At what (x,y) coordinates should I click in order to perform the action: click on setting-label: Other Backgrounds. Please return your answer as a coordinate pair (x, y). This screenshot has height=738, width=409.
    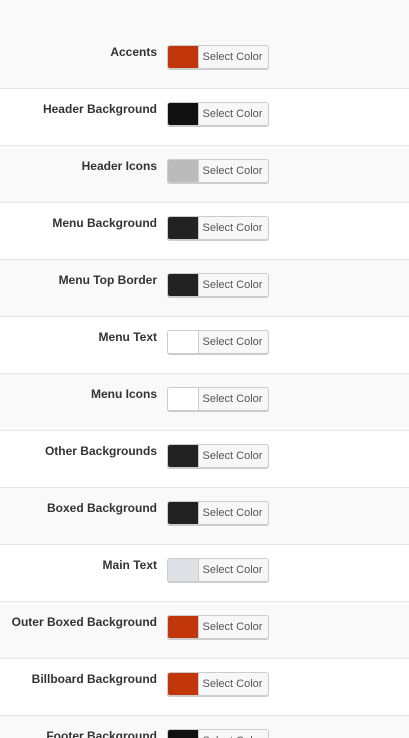
    Looking at the image, I should click on (100, 451).